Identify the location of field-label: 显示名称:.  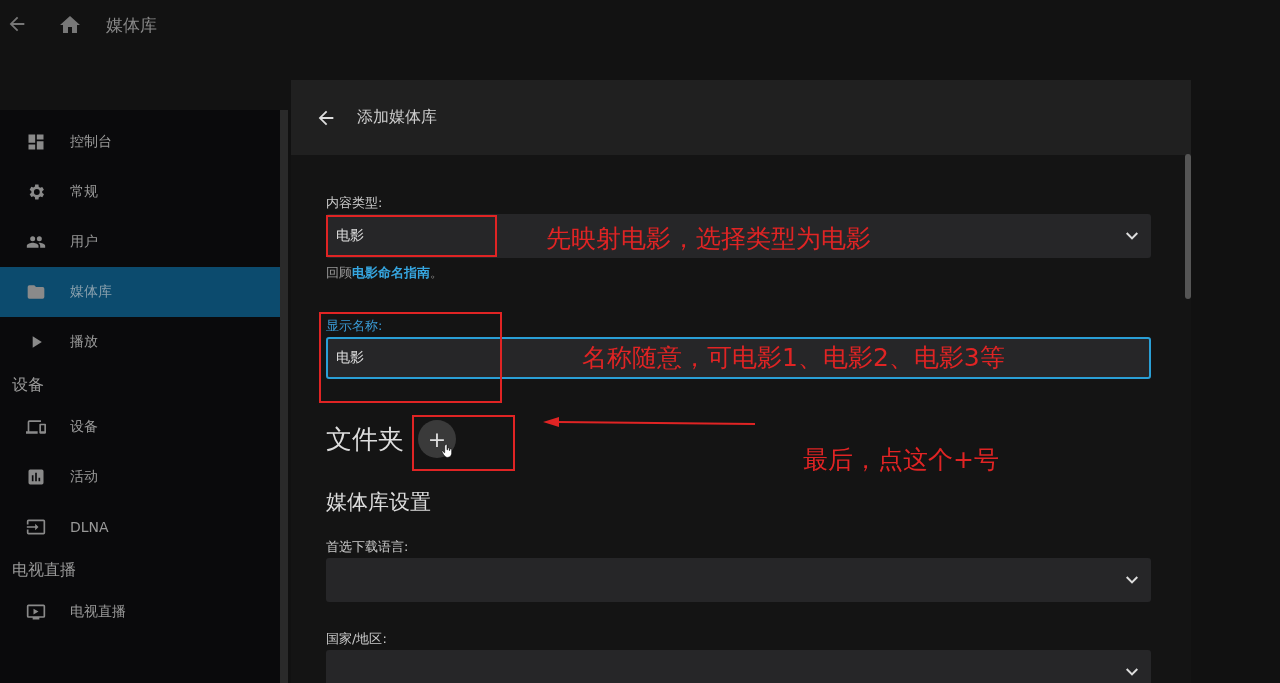
(355, 326).